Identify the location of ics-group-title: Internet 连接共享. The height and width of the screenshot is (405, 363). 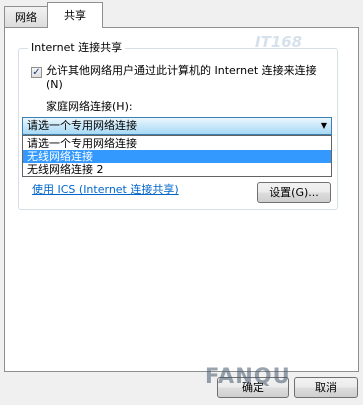
(77, 47).